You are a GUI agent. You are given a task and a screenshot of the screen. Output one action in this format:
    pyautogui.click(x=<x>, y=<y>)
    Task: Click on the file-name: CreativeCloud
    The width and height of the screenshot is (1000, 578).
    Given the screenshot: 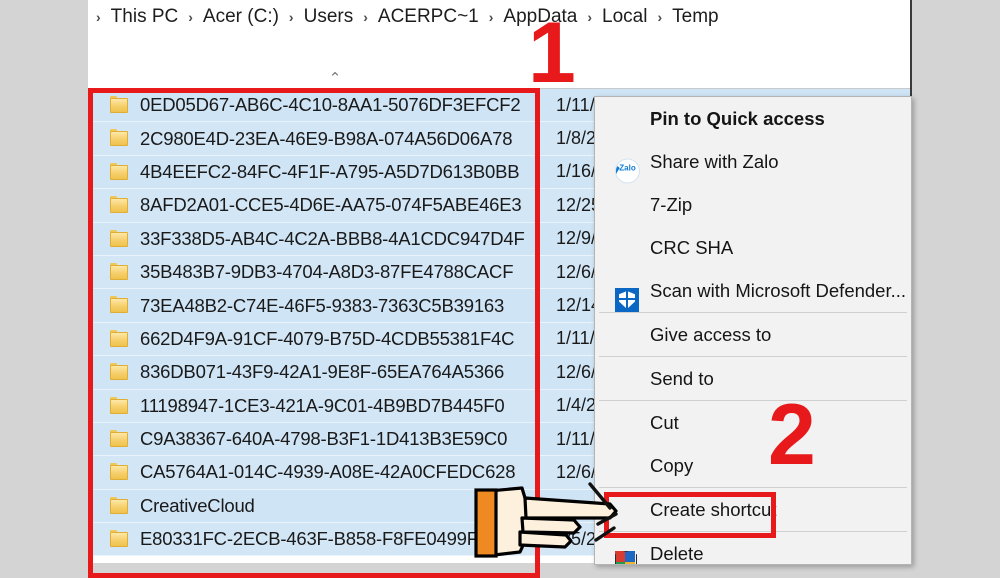 What is the action you would take?
    pyautogui.click(x=197, y=505)
    